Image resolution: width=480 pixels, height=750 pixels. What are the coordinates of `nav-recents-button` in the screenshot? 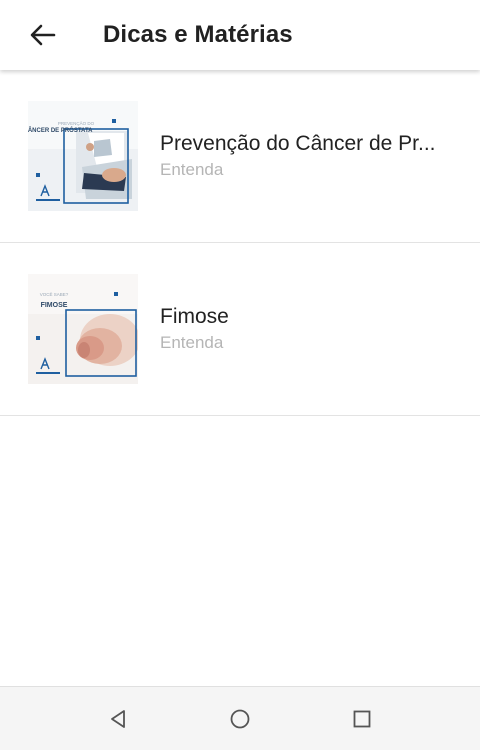 It's located at (362, 719).